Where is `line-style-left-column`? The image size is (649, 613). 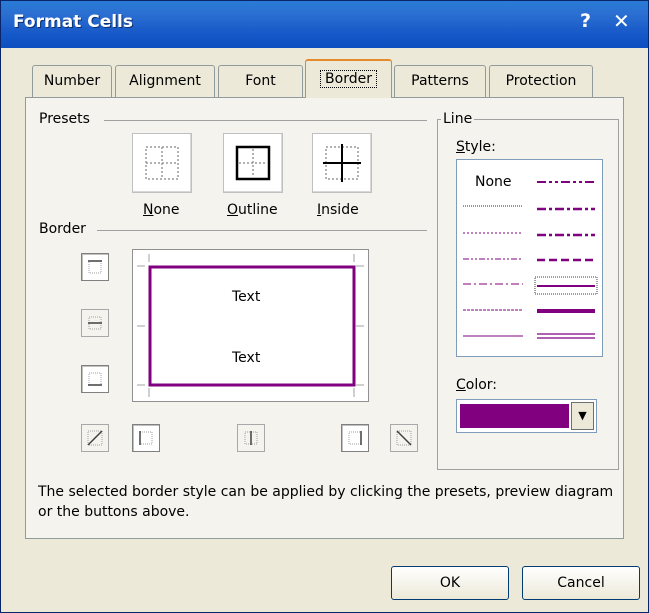
line-style-left-column is located at coordinates (493, 271).